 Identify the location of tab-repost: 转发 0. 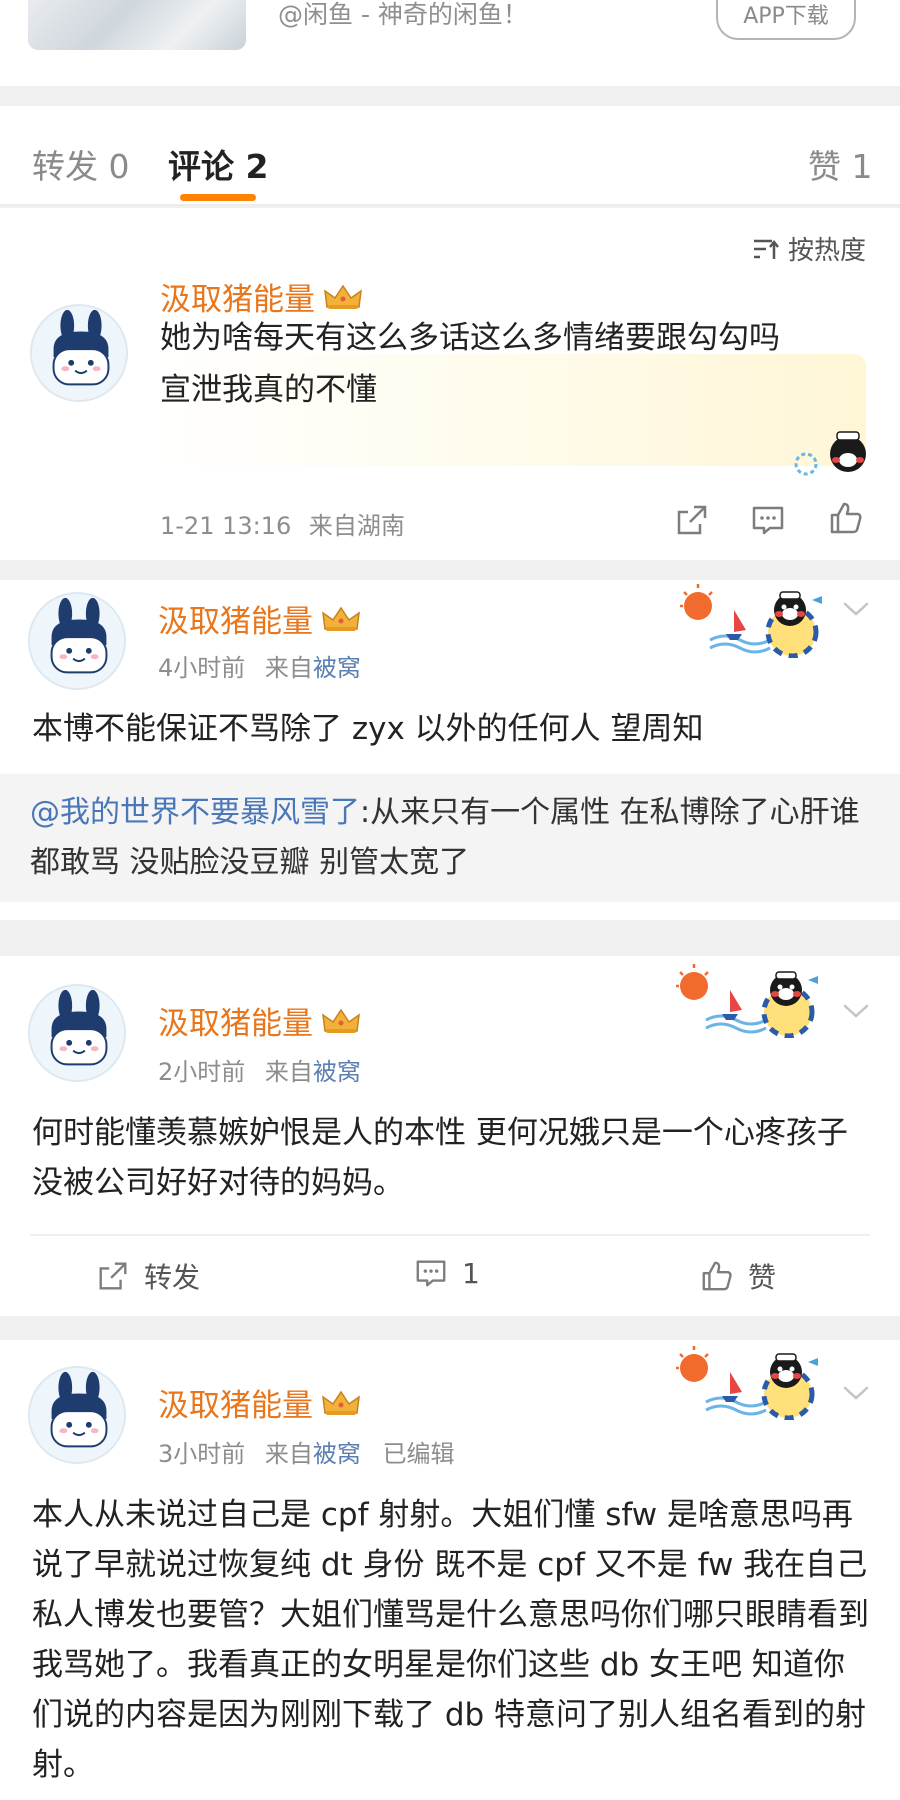
(81, 164).